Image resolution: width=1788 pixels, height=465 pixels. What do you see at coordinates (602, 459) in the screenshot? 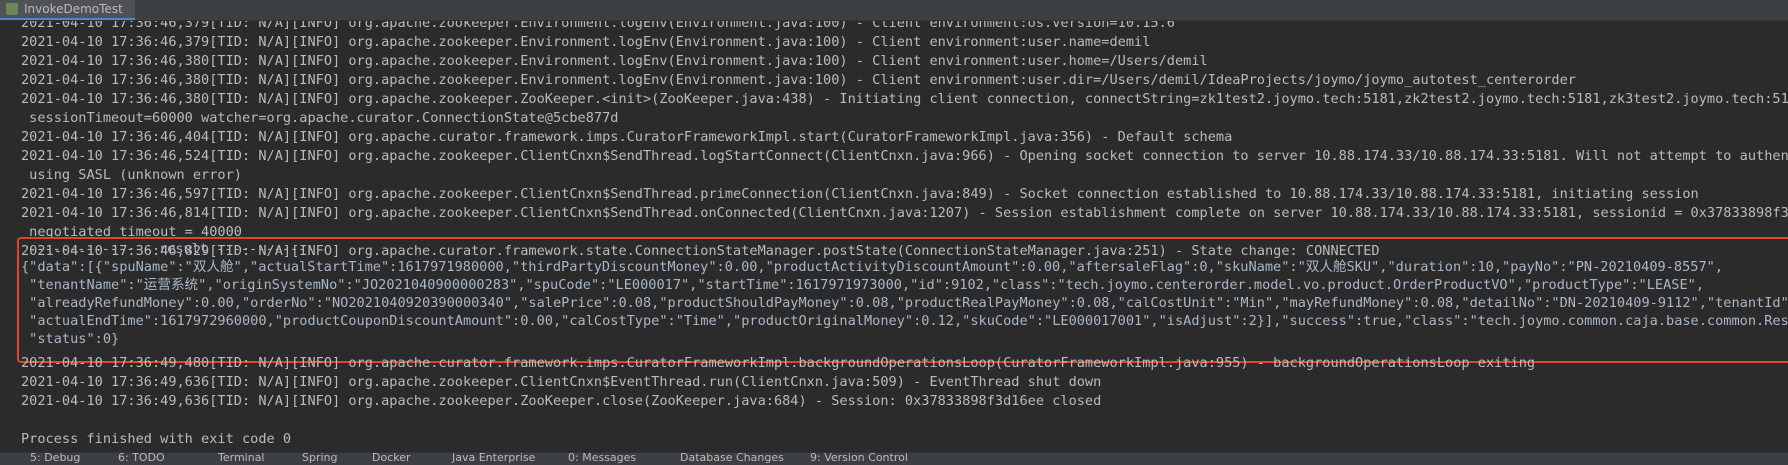
I see `tool-messages: 0: Messages` at bounding box center [602, 459].